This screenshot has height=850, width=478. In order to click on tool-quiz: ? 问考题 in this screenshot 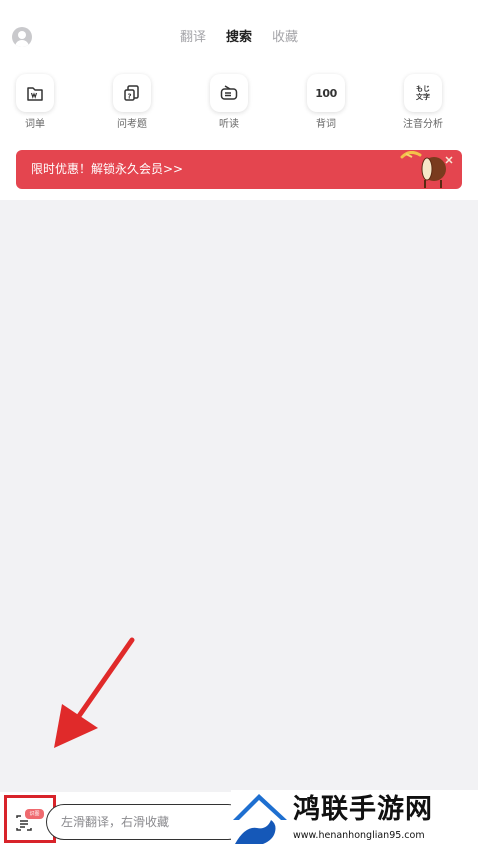, I will do `click(132, 106)`.